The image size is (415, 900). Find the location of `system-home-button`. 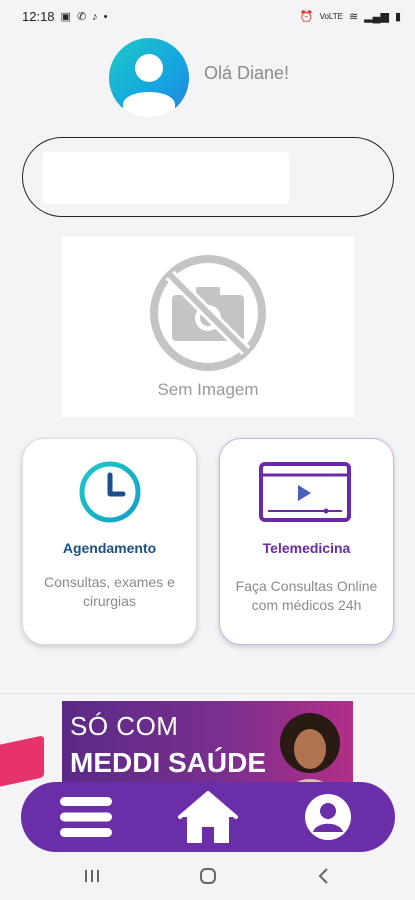

system-home-button is located at coordinates (208, 876).